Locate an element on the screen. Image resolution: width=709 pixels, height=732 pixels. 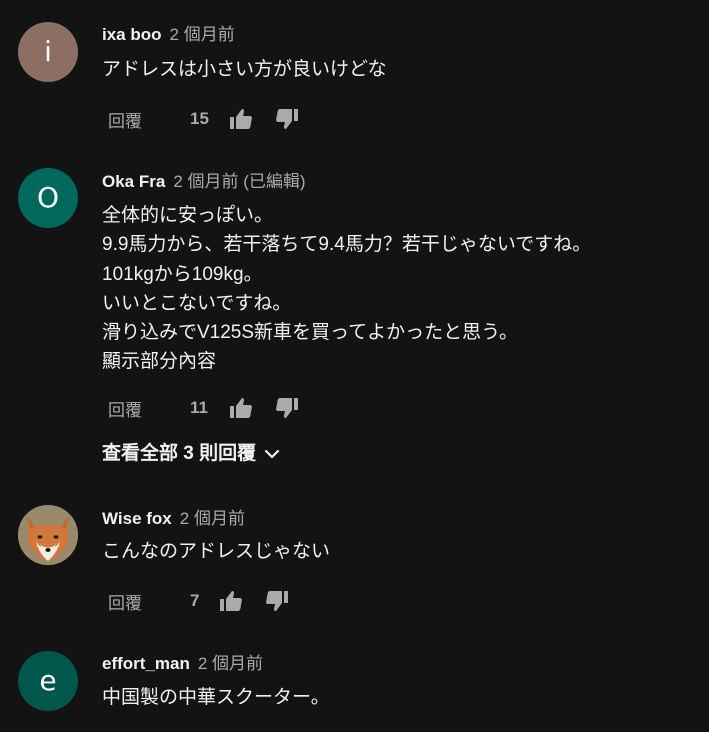
comment-header: ixa boo 2 個月前 is located at coordinates (168, 35).